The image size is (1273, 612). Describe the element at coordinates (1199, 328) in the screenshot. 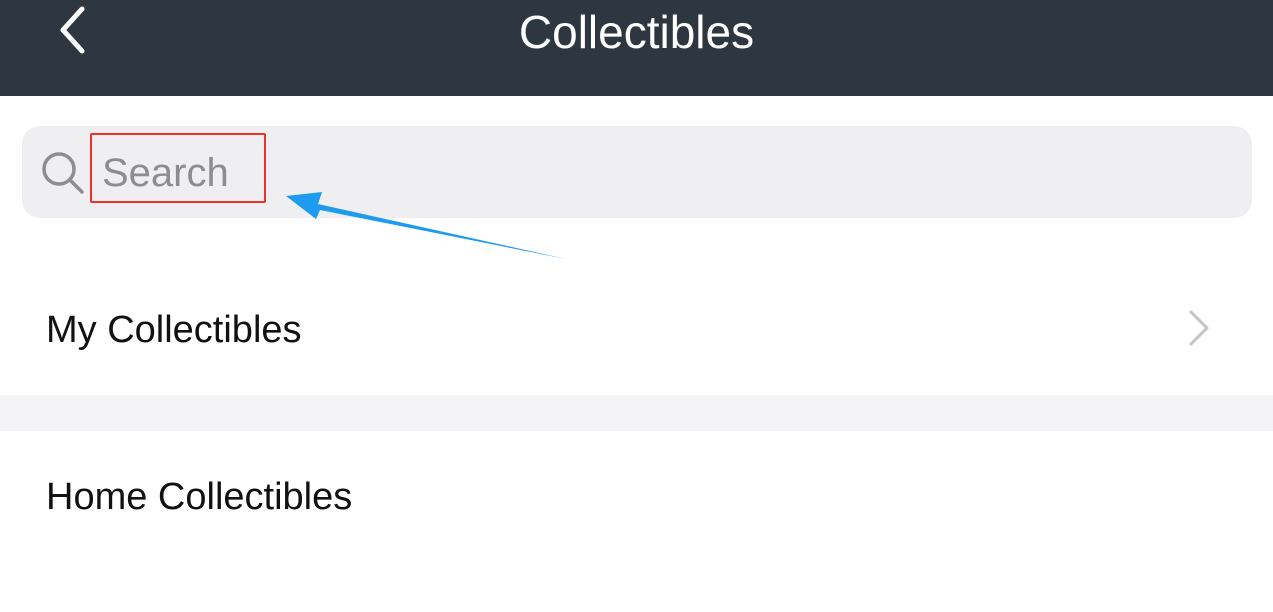

I see `chevron-right-icon` at that location.